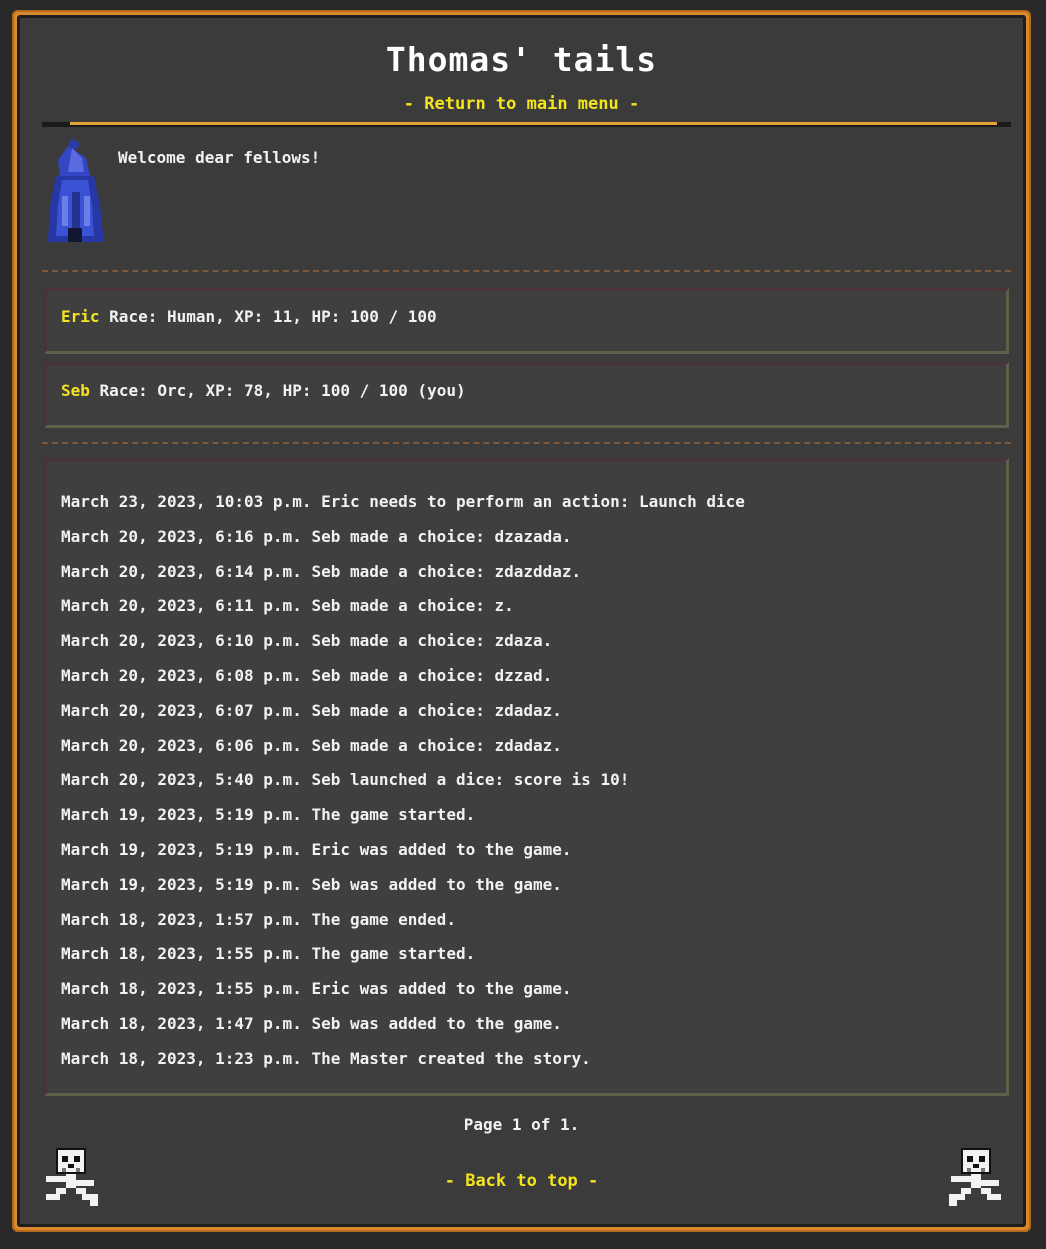 The height and width of the screenshot is (1249, 1046). What do you see at coordinates (521, 1181) in the screenshot?
I see `back-to-top-link: - Back to top -` at bounding box center [521, 1181].